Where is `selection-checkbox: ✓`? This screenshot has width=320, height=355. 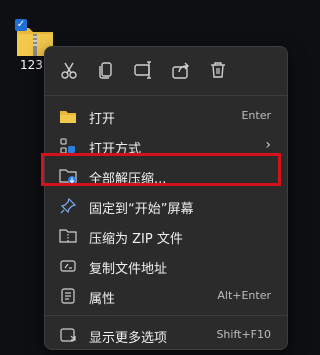
selection-checkbox: ✓ is located at coordinates (21, 25).